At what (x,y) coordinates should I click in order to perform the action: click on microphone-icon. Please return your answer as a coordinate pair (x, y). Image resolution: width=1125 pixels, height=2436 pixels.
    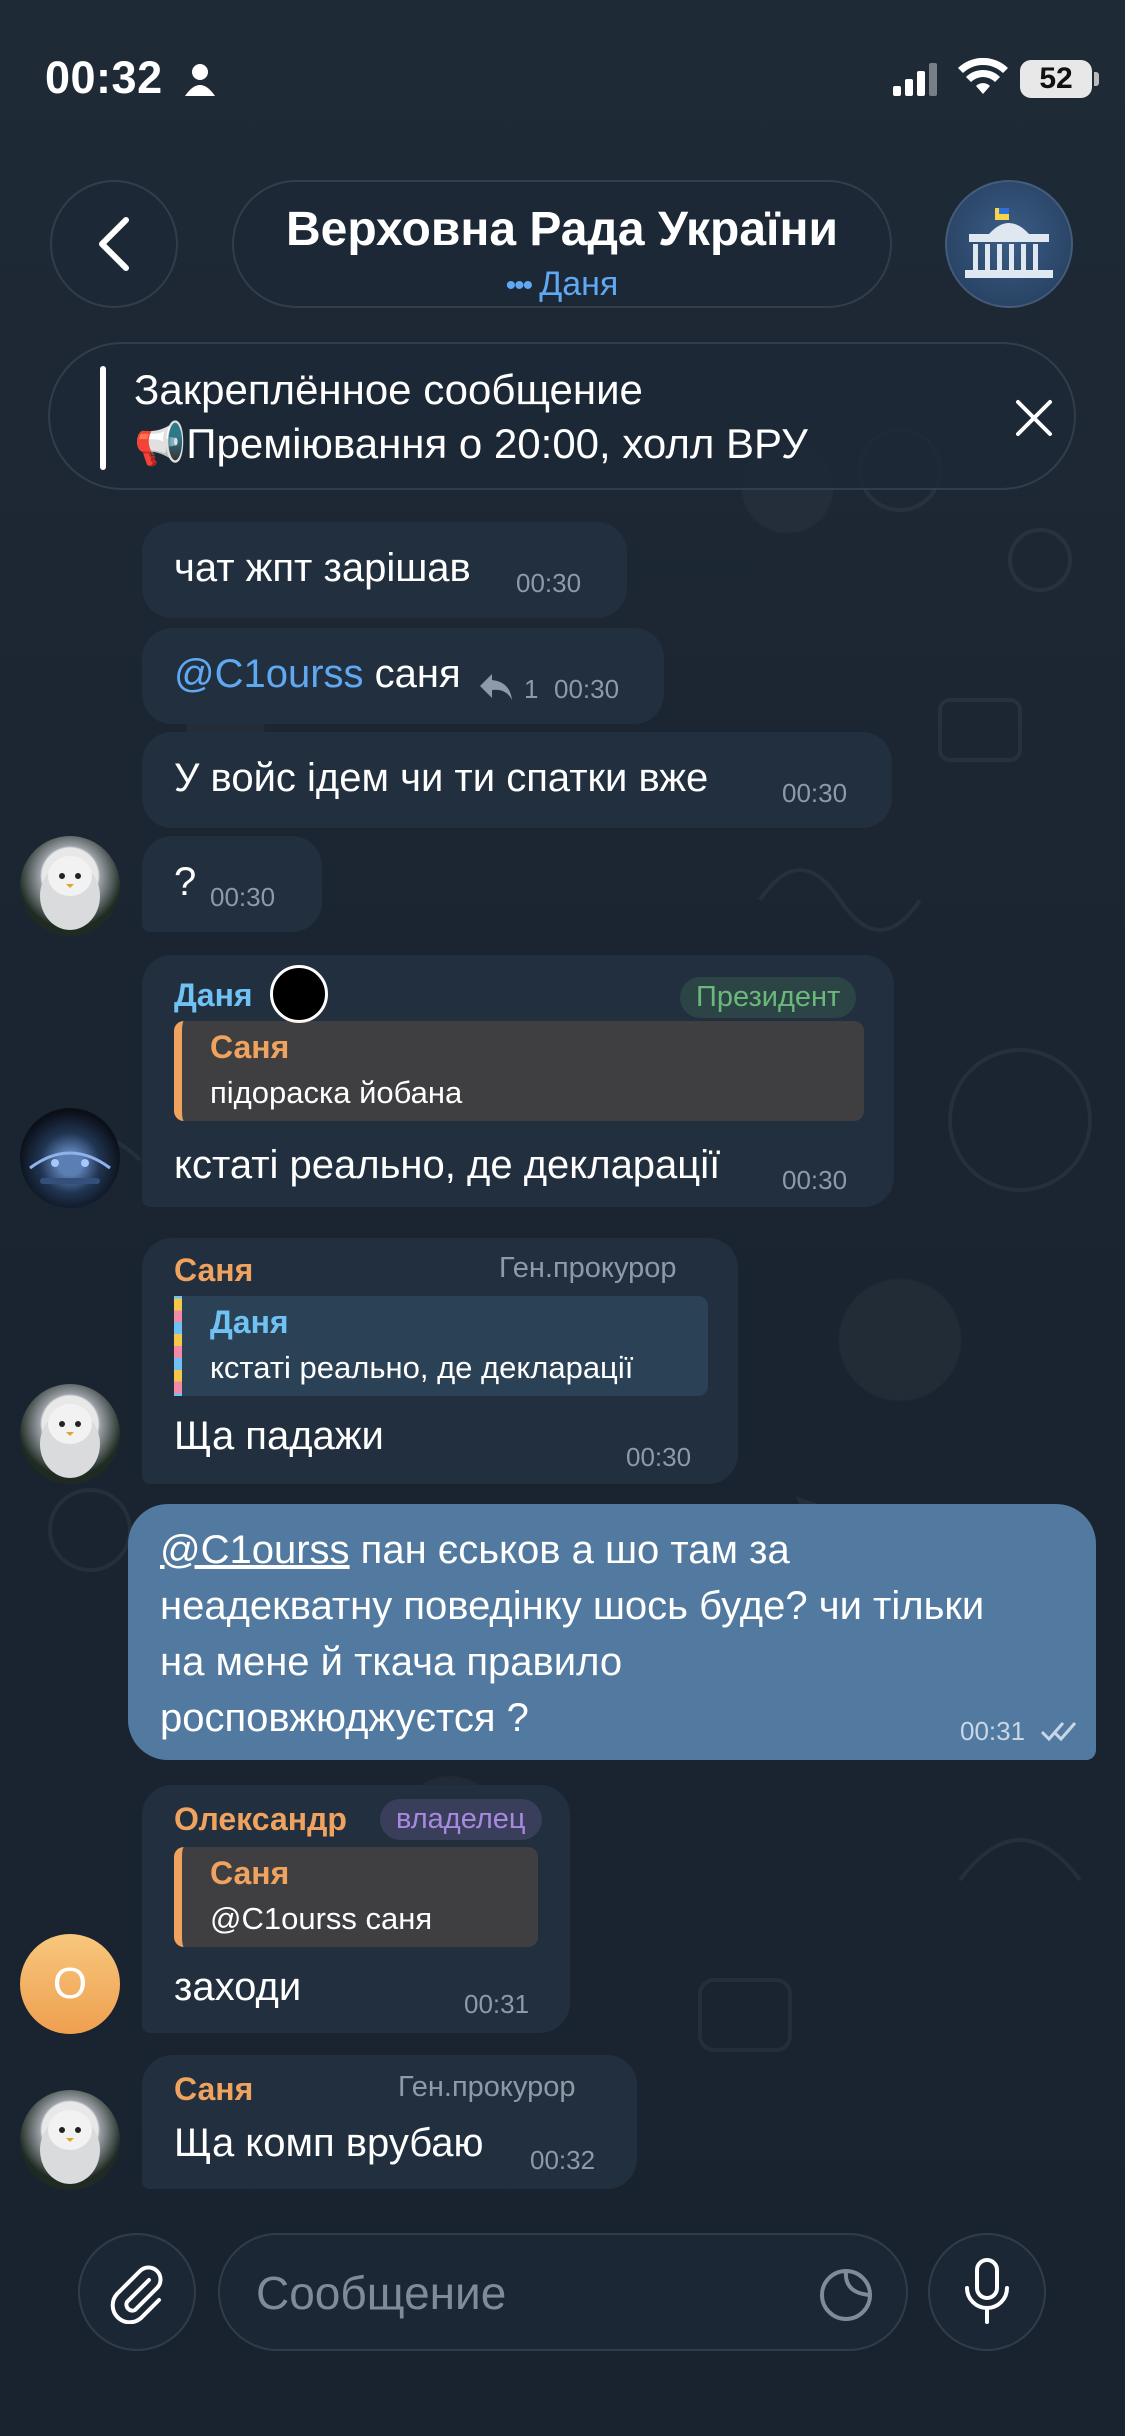
    Looking at the image, I should click on (987, 2291).